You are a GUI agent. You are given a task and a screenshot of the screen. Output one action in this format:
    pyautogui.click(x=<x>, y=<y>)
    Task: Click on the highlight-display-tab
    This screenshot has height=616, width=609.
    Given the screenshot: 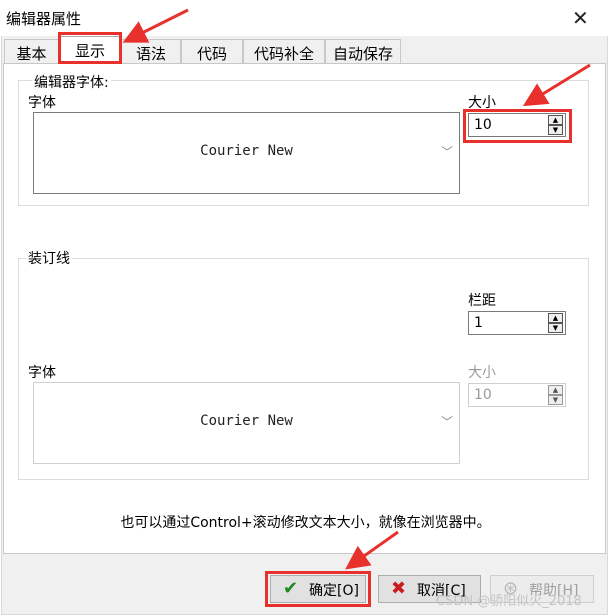 What is the action you would take?
    pyautogui.click(x=90, y=48)
    